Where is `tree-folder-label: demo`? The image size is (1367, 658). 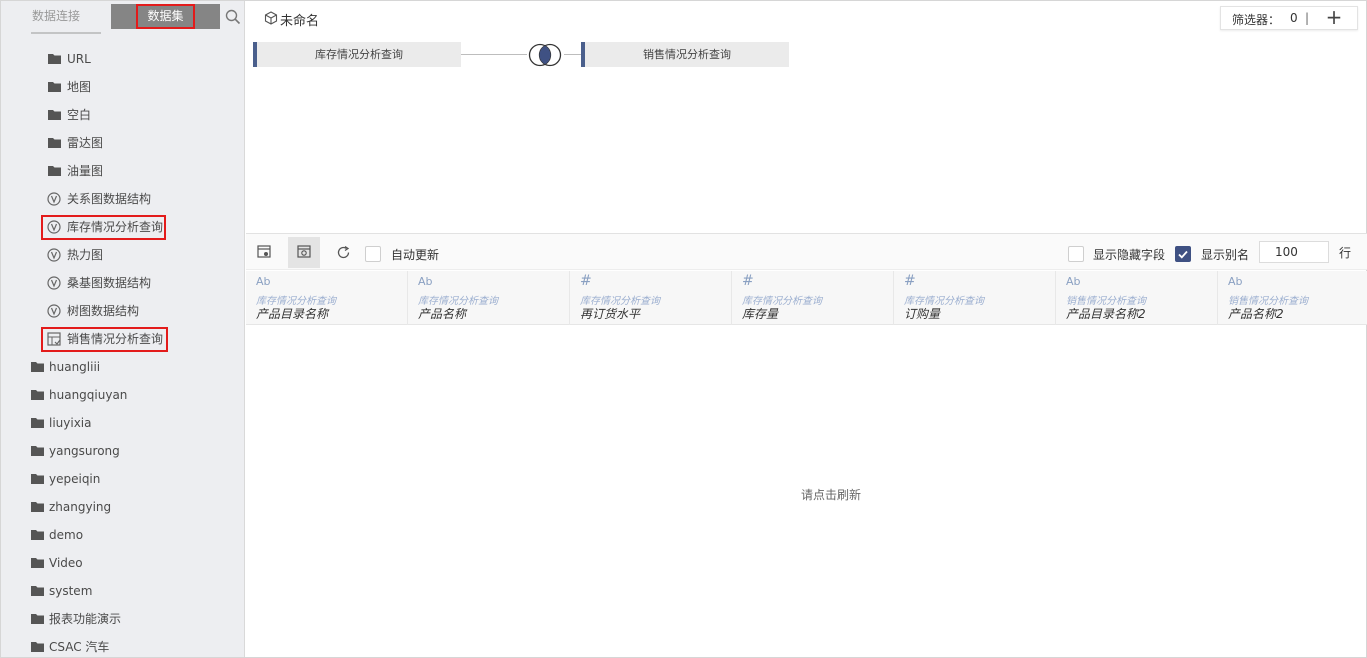 tree-folder-label: demo is located at coordinates (66, 535).